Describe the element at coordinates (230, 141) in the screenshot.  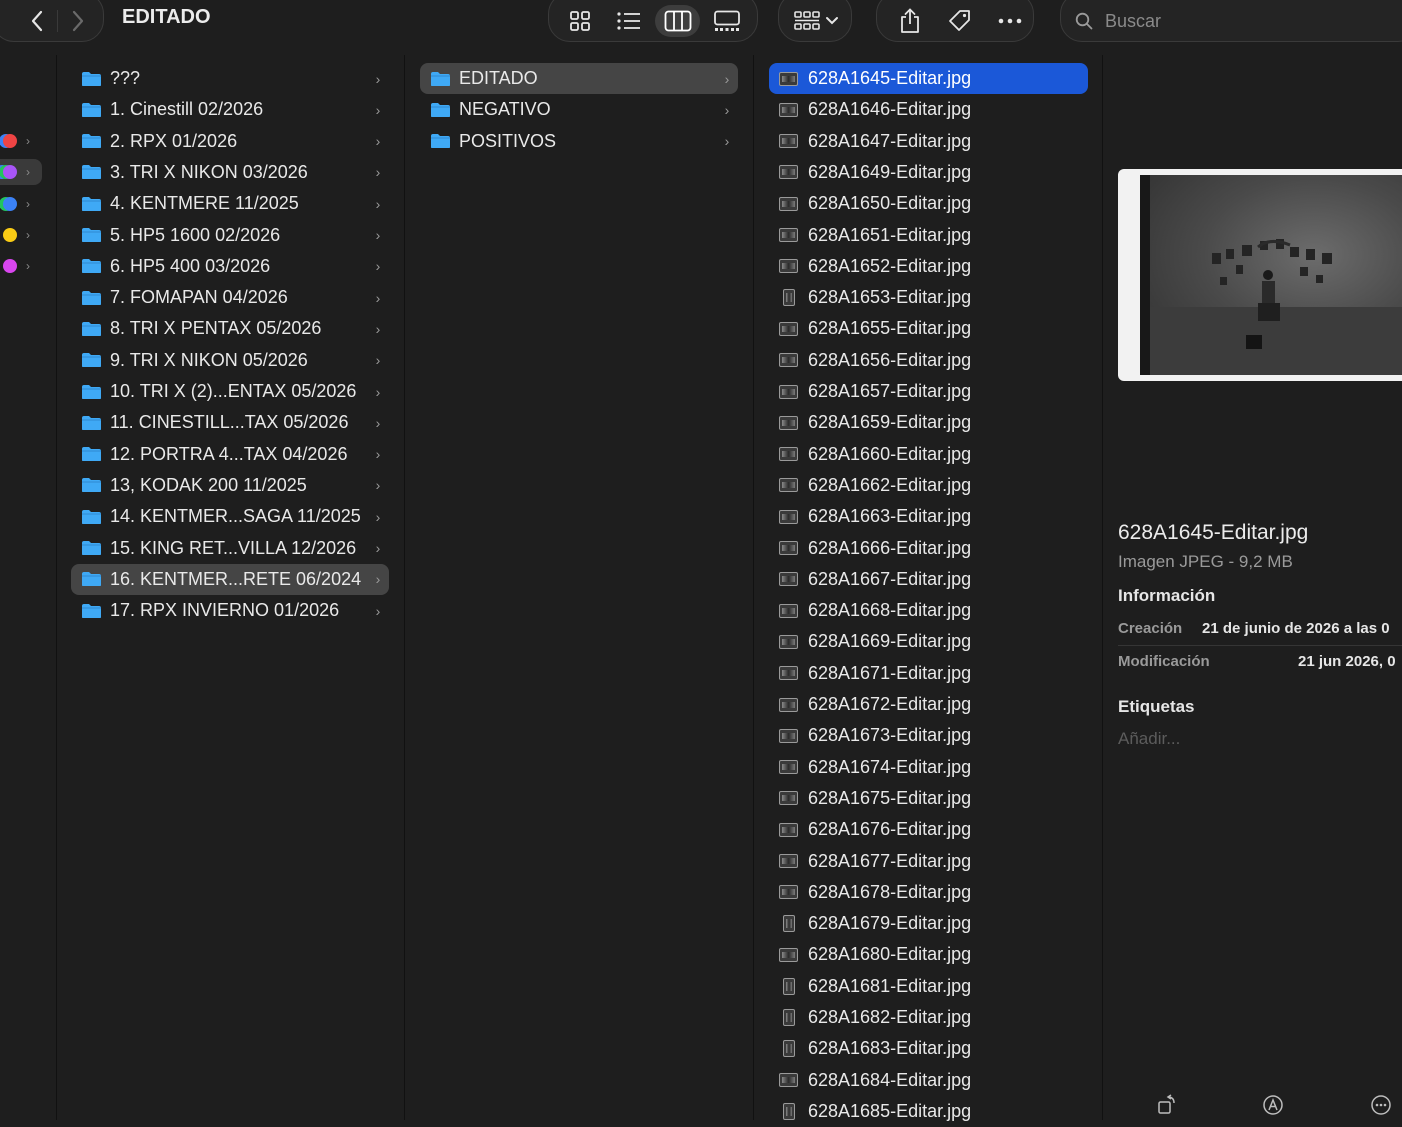
I see `folder-row: 2. RPX 01/2026 ›` at that location.